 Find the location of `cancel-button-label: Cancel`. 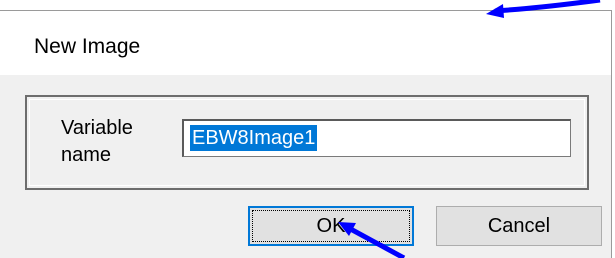

cancel-button-label: Cancel is located at coordinates (519, 226).